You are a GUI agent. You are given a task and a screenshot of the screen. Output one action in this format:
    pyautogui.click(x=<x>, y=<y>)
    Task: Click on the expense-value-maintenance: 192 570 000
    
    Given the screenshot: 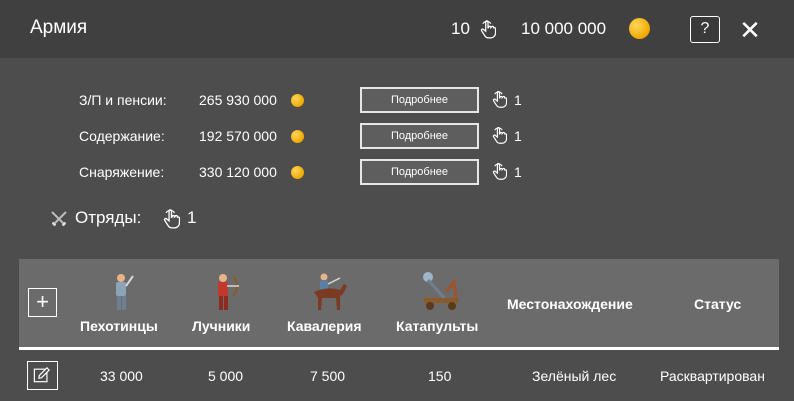 What is the action you would take?
    pyautogui.click(x=238, y=136)
    